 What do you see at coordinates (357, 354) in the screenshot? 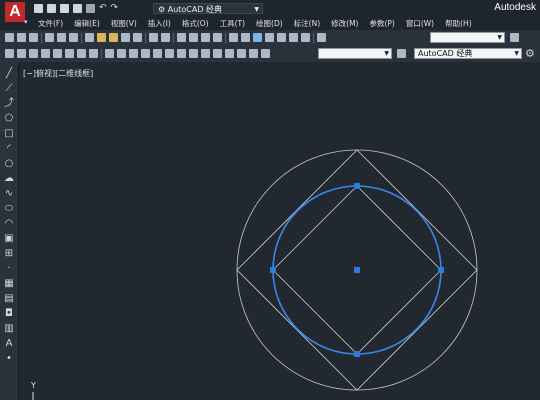
I see `grip-bottom` at bounding box center [357, 354].